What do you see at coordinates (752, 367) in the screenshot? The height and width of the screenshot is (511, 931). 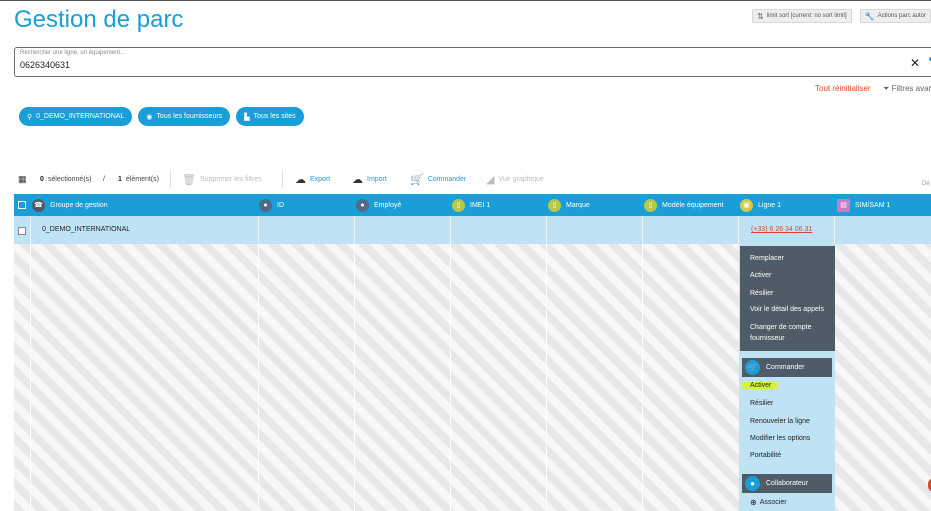 I see `cart-icon: 🛒` at bounding box center [752, 367].